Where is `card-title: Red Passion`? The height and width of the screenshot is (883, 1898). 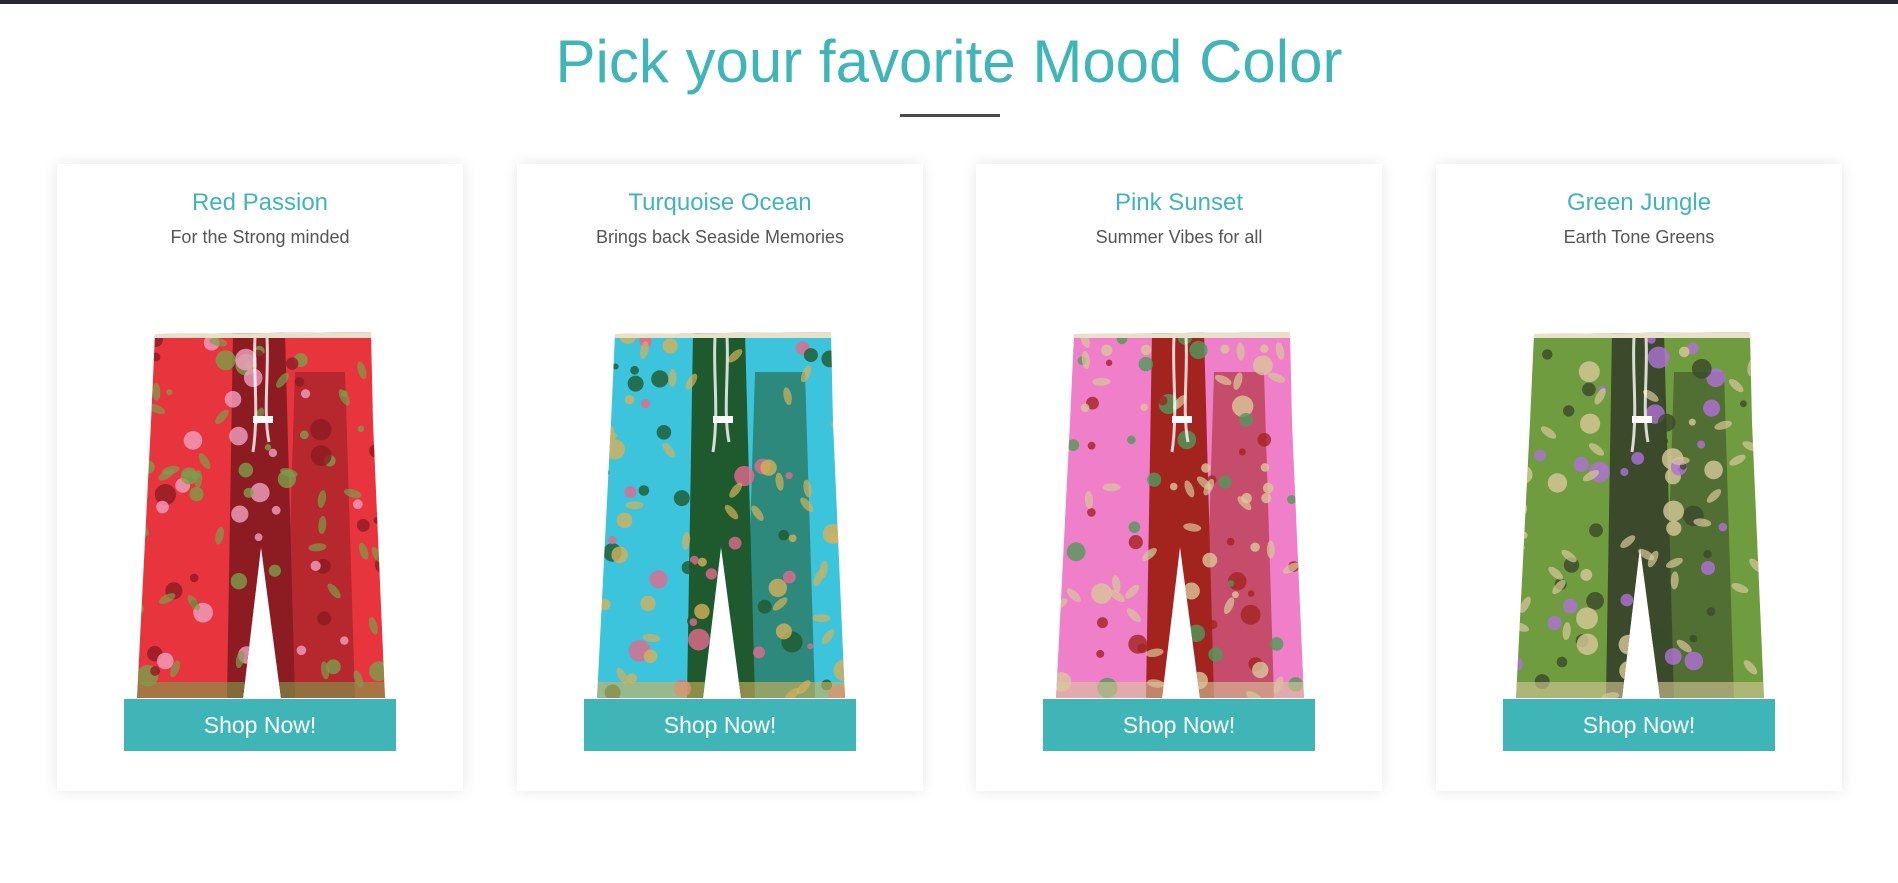 card-title: Red Passion is located at coordinates (260, 202).